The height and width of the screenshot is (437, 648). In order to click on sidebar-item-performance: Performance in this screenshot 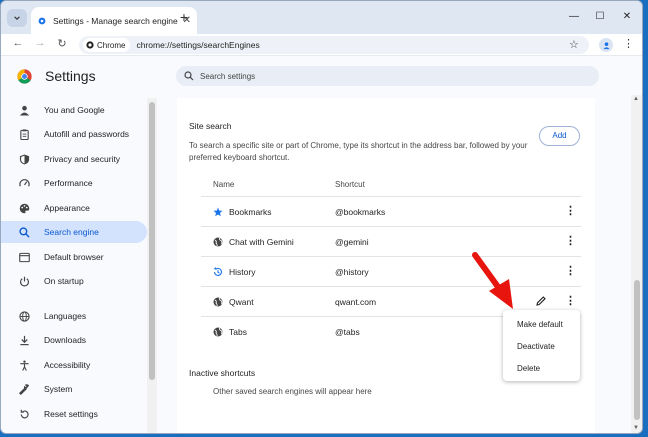, I will do `click(74, 183)`.